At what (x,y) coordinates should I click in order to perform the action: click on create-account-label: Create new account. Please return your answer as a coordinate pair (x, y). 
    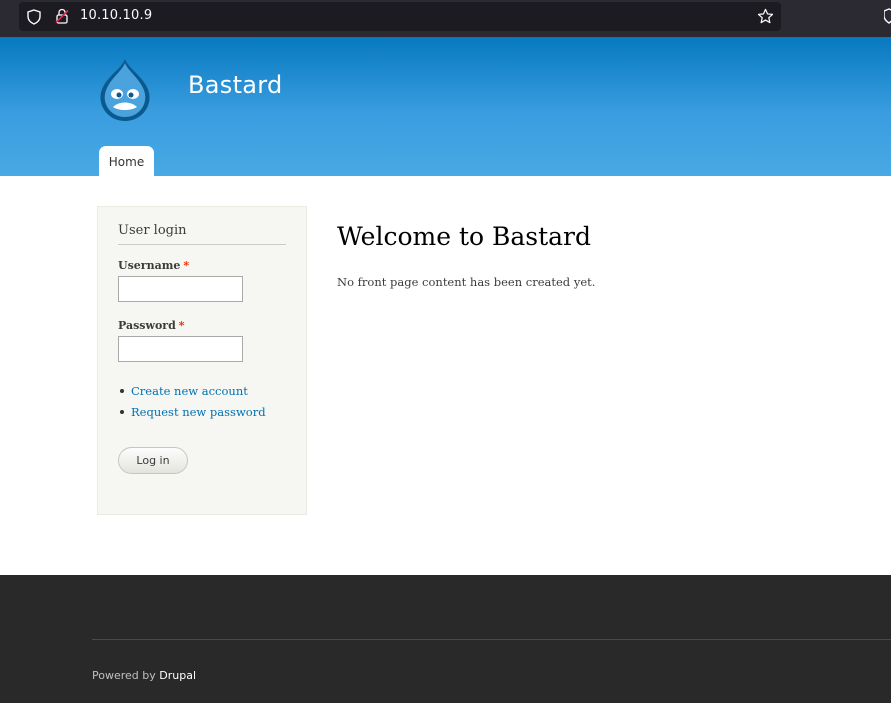
    Looking at the image, I should click on (189, 391).